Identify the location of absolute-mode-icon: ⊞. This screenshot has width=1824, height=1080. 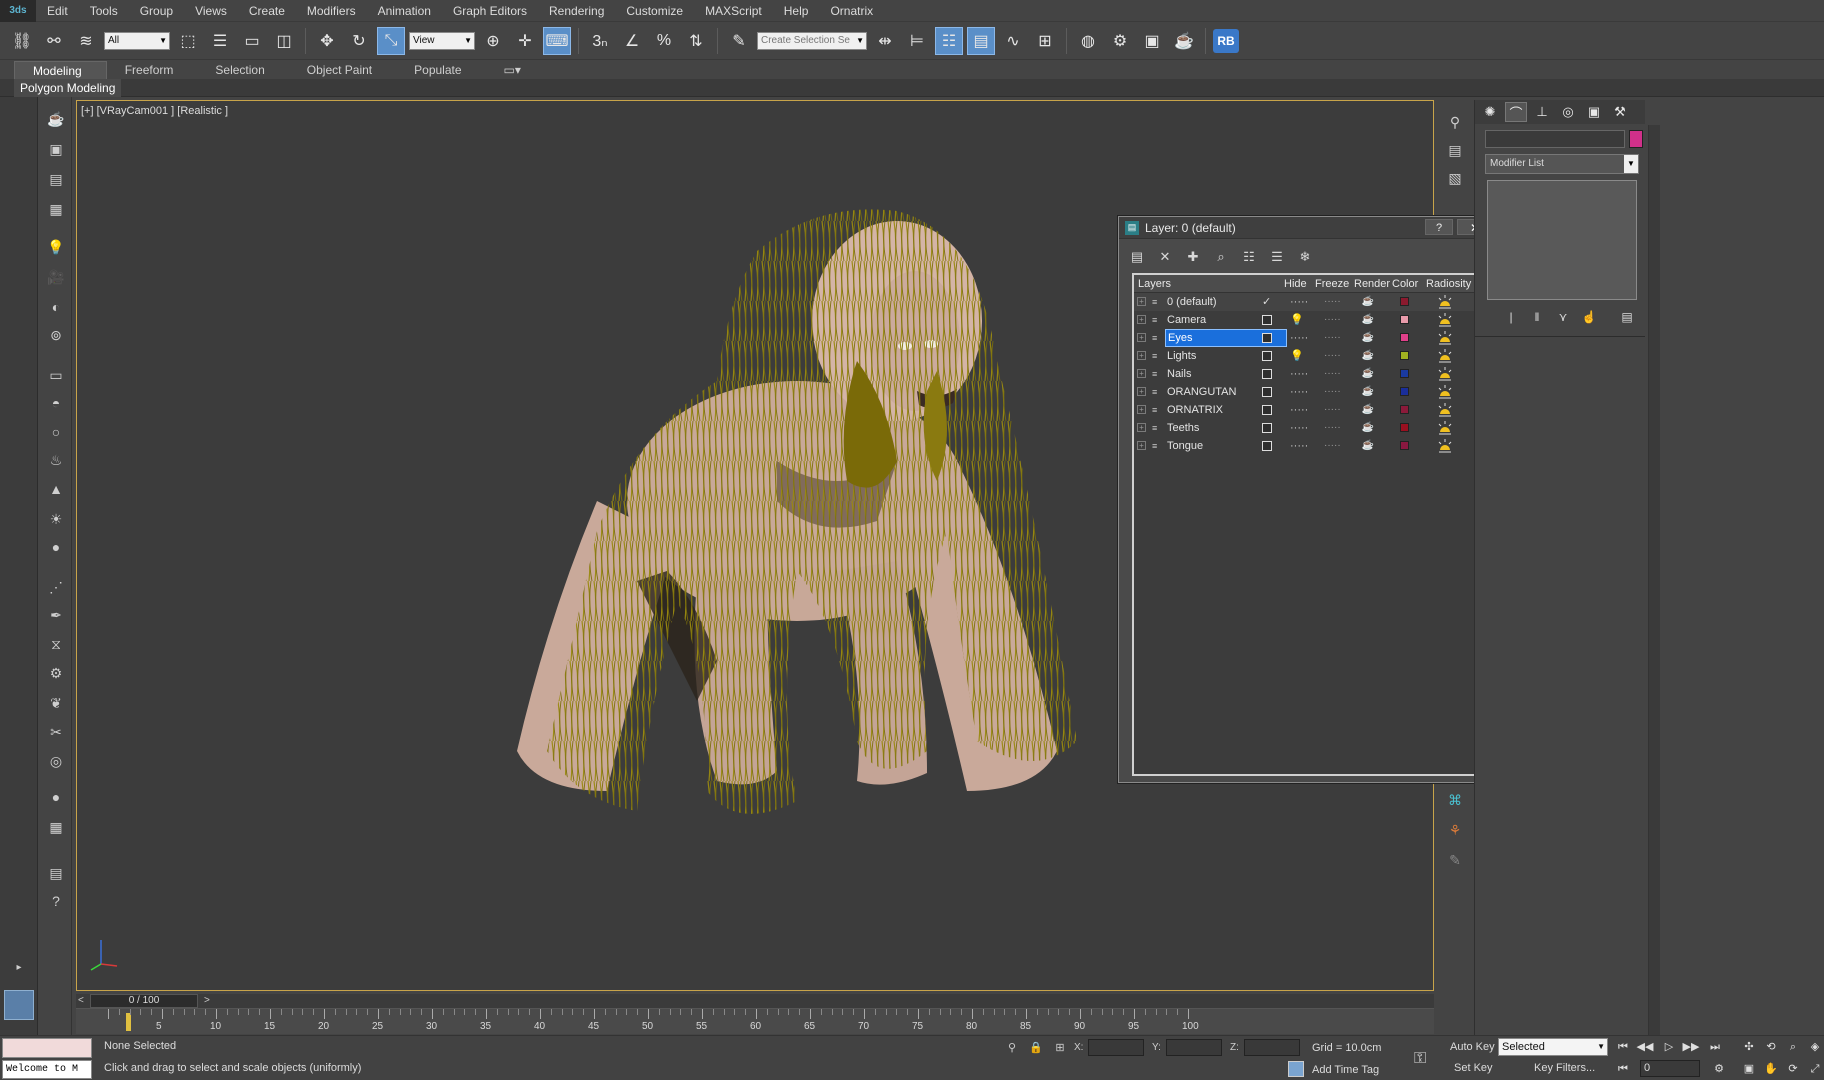
(1060, 1048).